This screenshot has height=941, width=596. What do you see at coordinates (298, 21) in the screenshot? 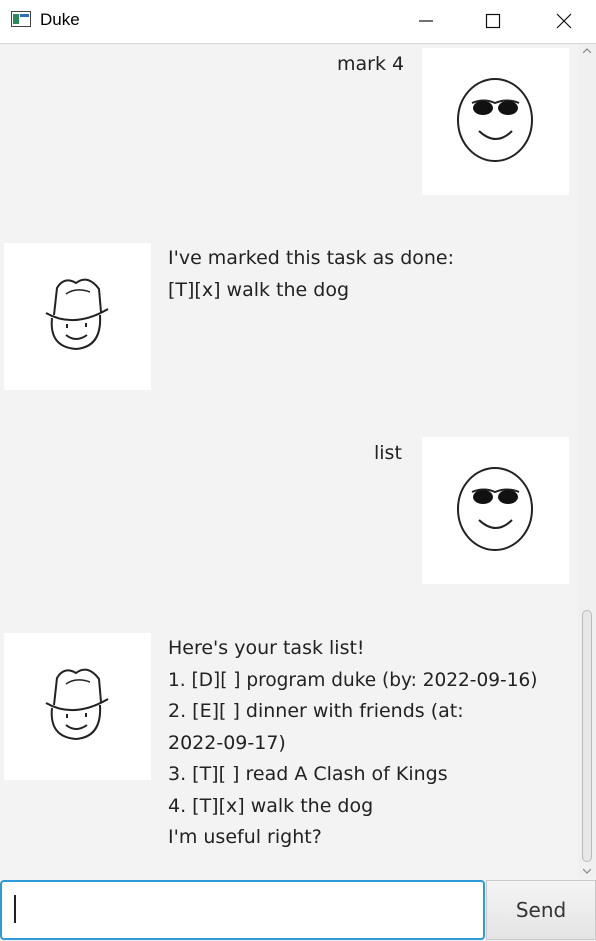
I see `title-bar: Duke` at bounding box center [298, 21].